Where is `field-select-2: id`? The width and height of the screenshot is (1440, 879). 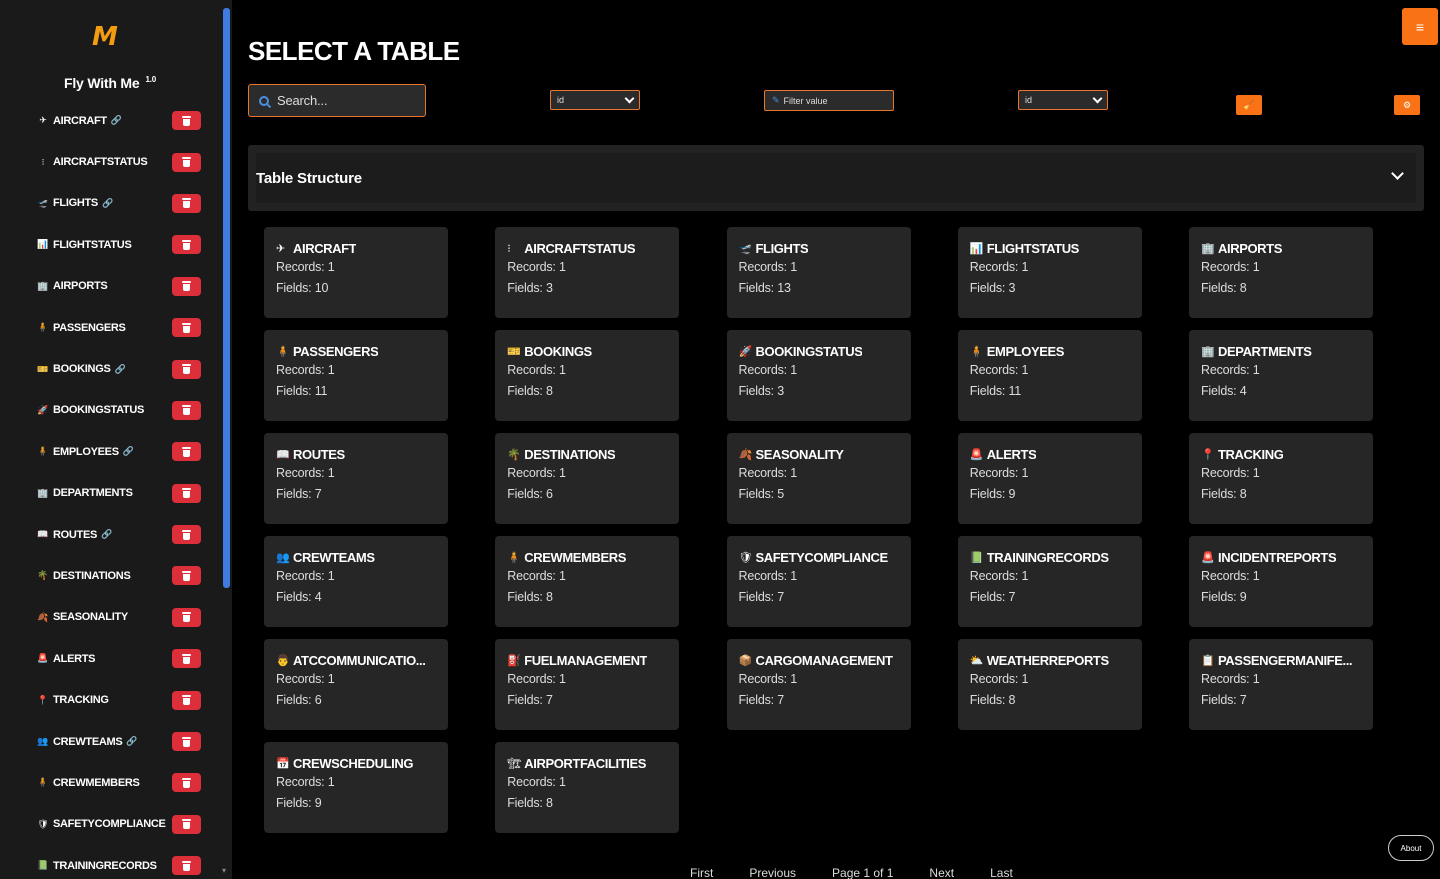
field-select-2: id is located at coordinates (1063, 100).